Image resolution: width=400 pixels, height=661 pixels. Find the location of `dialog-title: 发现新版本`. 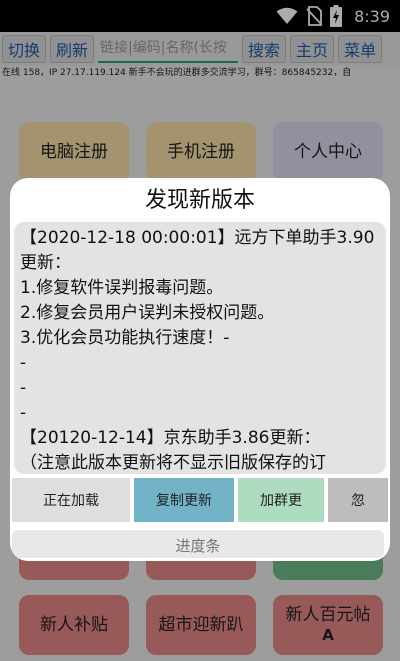

dialog-title: 发现新版本 is located at coordinates (199, 200).